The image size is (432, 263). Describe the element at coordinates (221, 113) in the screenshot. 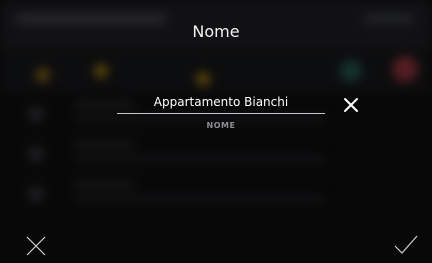

I see `name-field-underline` at that location.